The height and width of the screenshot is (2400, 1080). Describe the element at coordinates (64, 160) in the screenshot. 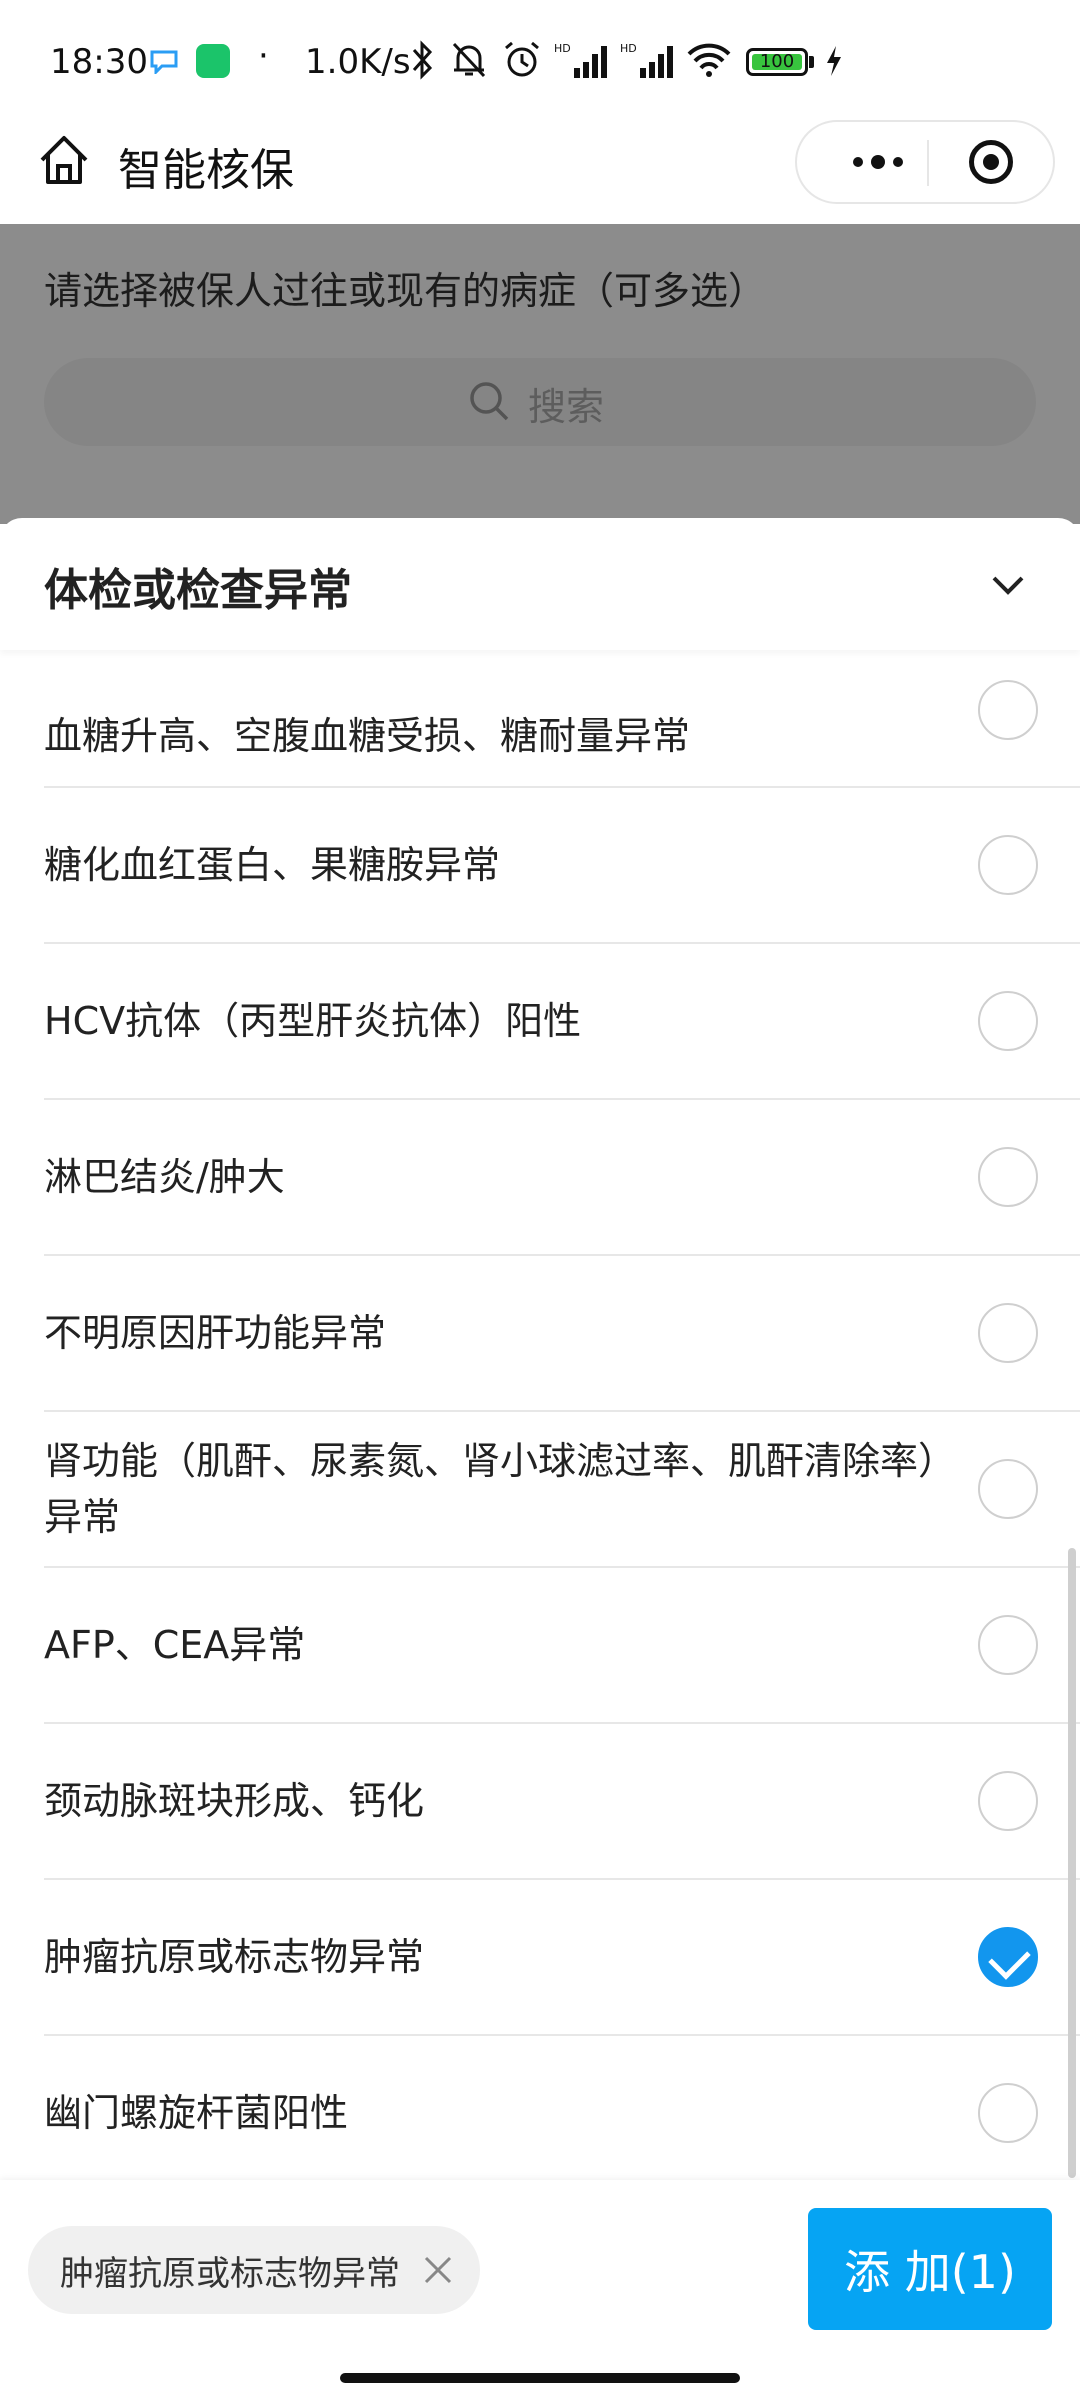

I see `home-icon` at that location.